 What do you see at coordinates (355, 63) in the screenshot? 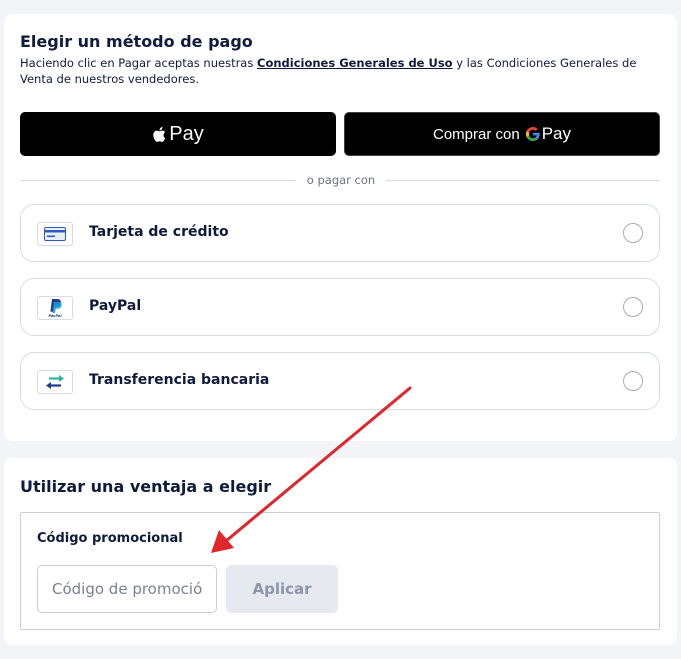
I see `terms-link: Condiciones Generales de Uso` at bounding box center [355, 63].